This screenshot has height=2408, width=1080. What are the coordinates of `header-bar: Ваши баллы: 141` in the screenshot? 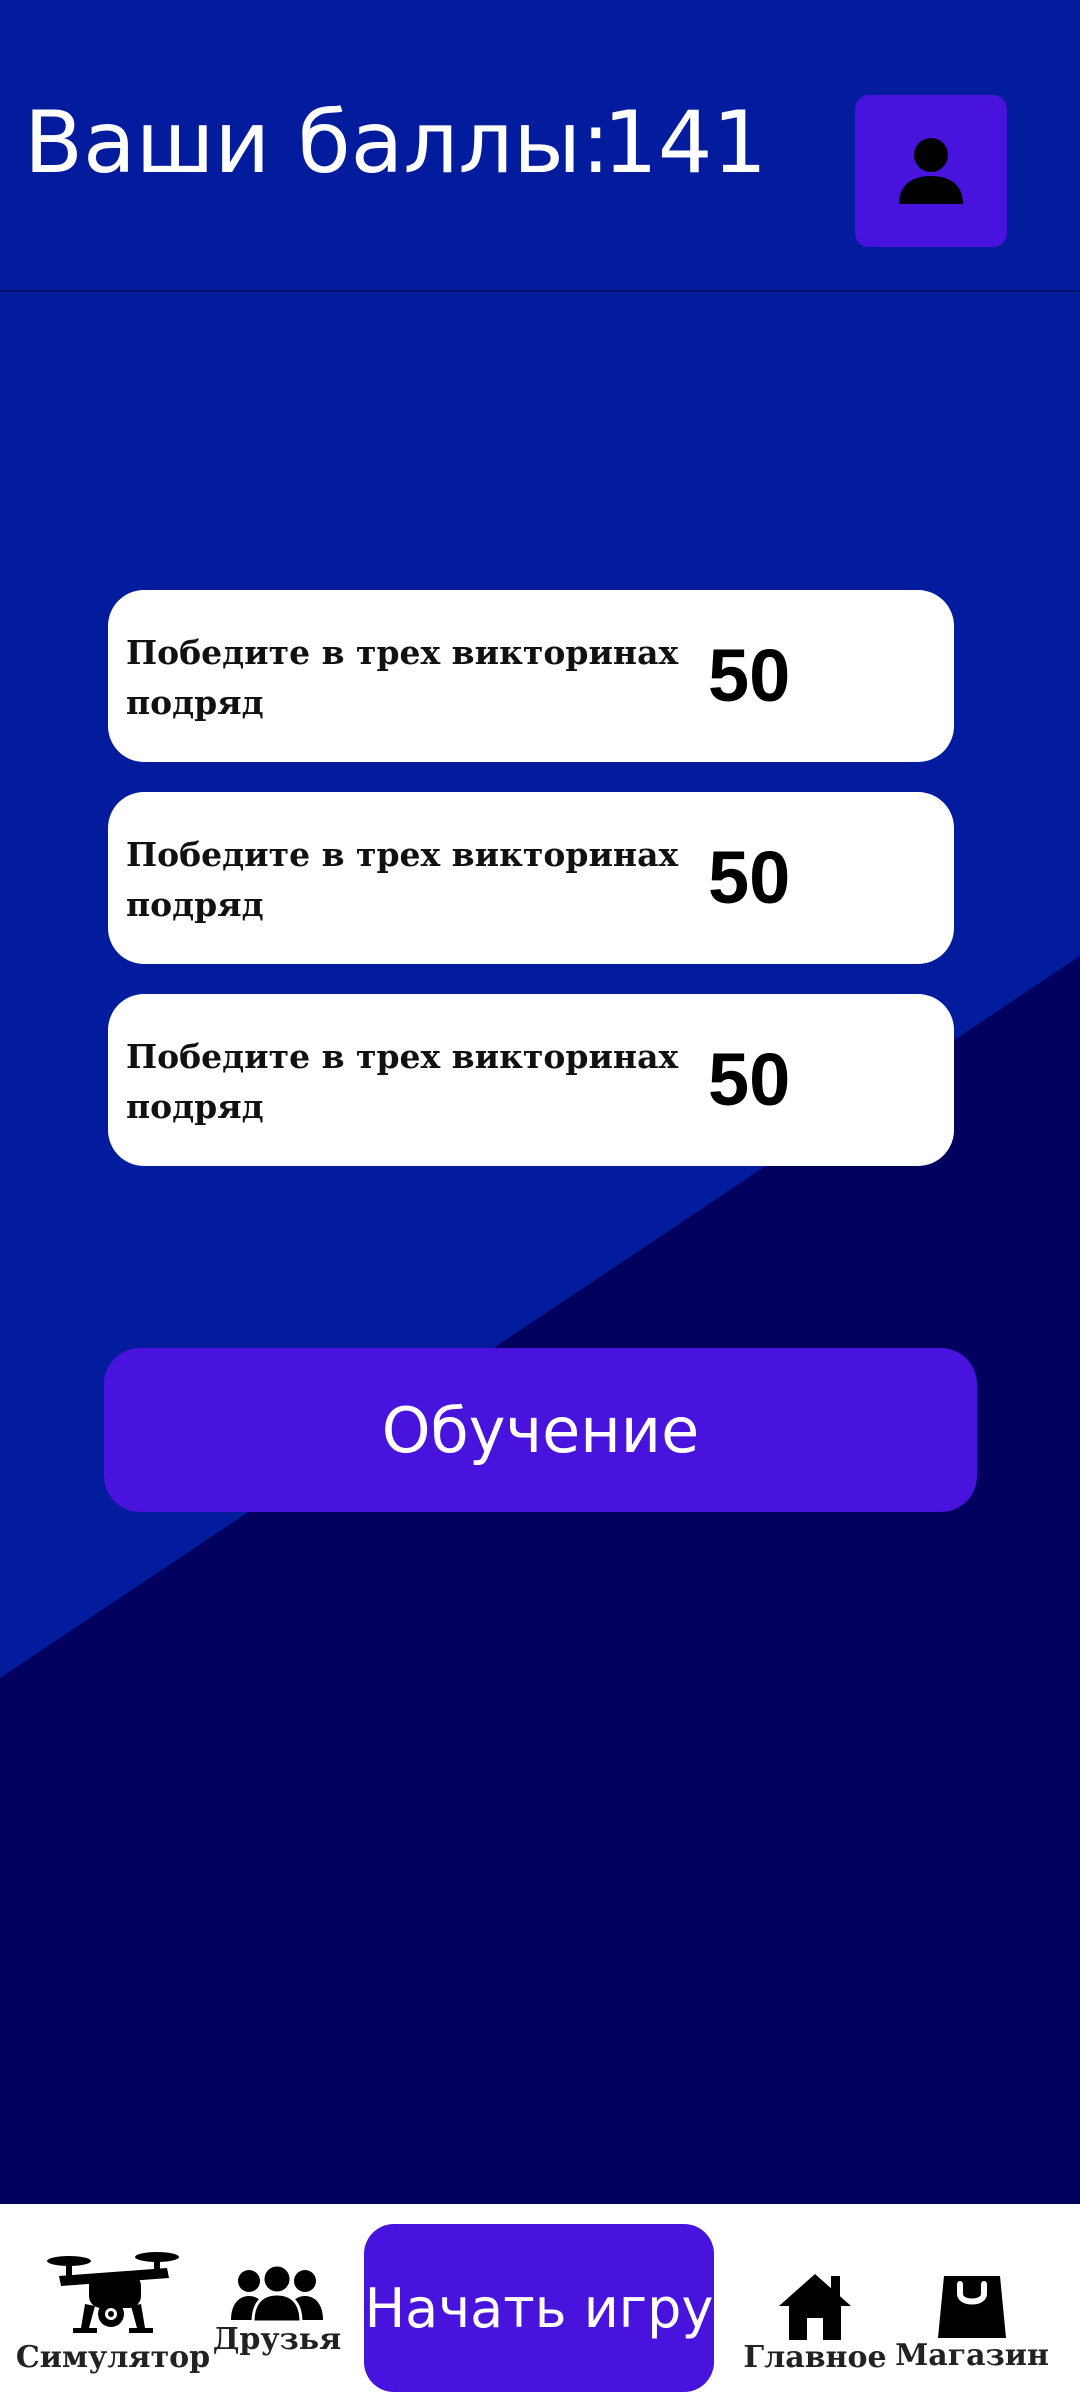 It's located at (540, 146).